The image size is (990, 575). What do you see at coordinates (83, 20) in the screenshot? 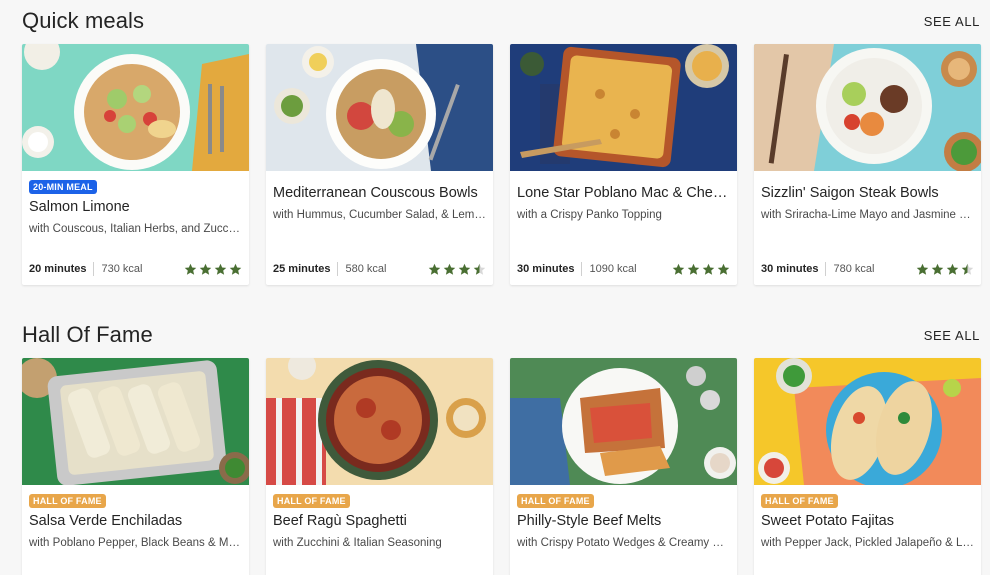
I see `section-title: Quick meals` at bounding box center [83, 20].